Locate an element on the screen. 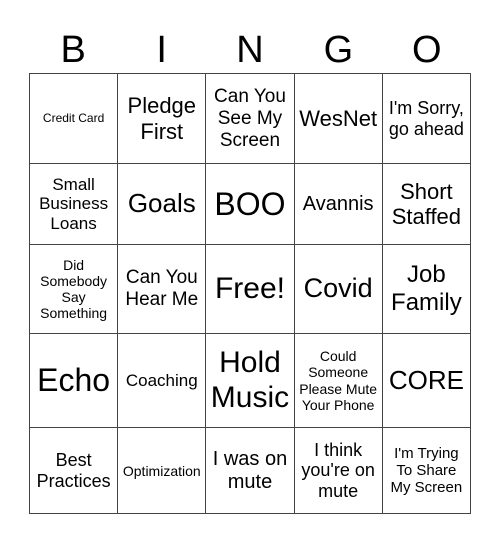 The image size is (500, 544). bingo-header: B I N G O is located at coordinates (250, 50).